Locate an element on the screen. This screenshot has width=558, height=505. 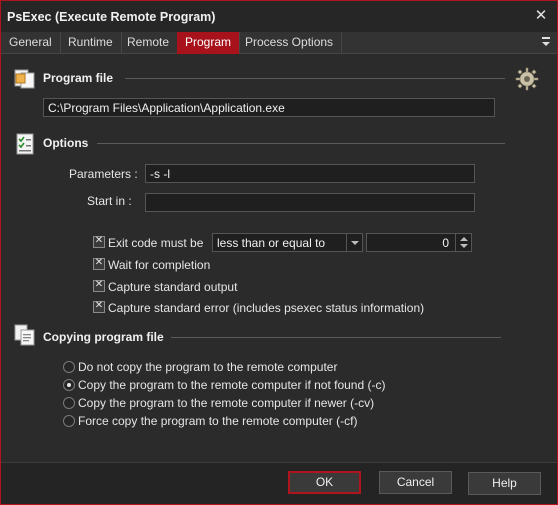
tab-remote: Remote is located at coordinates (149, 43).